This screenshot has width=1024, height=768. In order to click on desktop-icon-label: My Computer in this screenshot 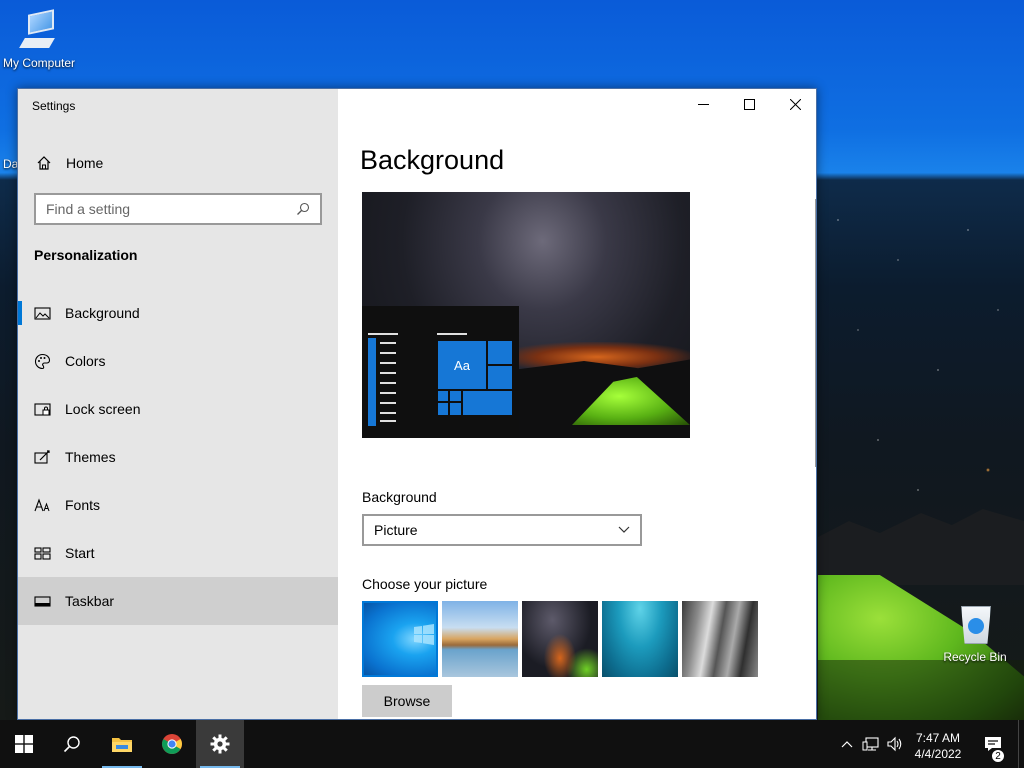, I will do `click(39, 63)`.